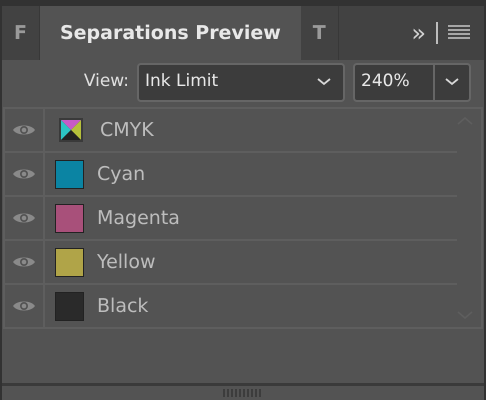  Describe the element at coordinates (459, 33) in the screenshot. I see `menu-icon` at that location.